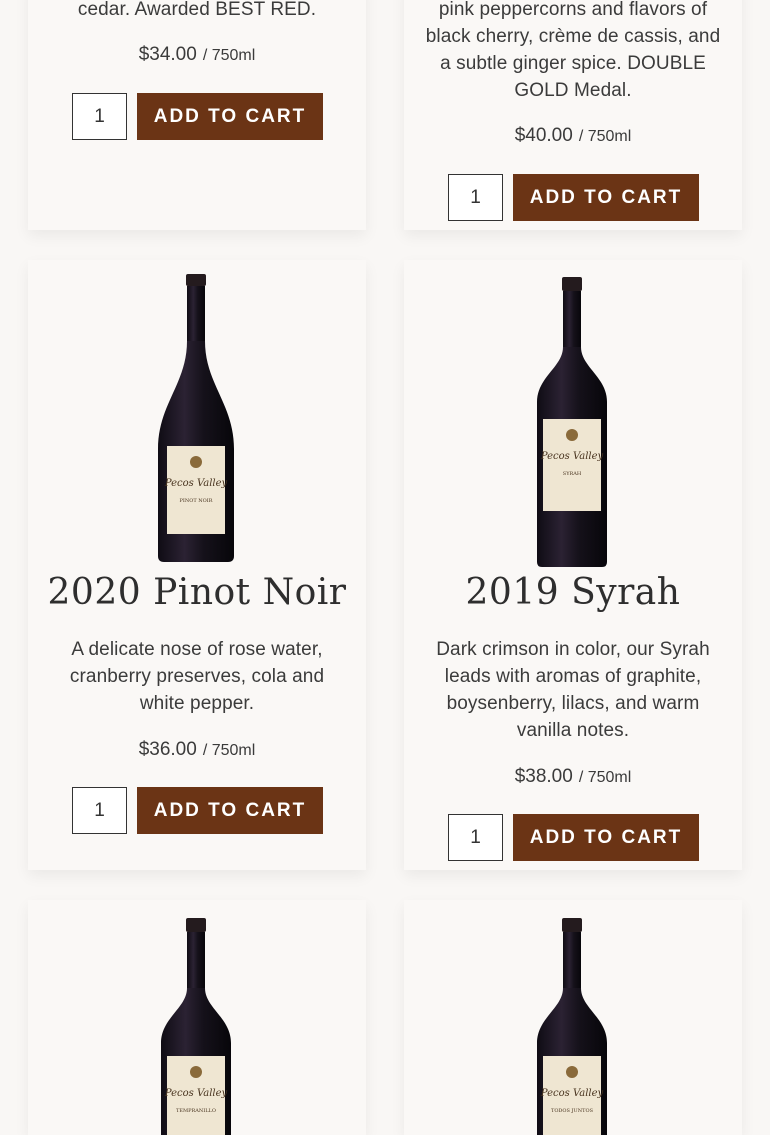 Image resolution: width=770 pixels, height=1135 pixels. Describe the element at coordinates (196, 418) in the screenshot. I see `wine-bottle-image: Pecos Valley PINOT NOIR` at that location.